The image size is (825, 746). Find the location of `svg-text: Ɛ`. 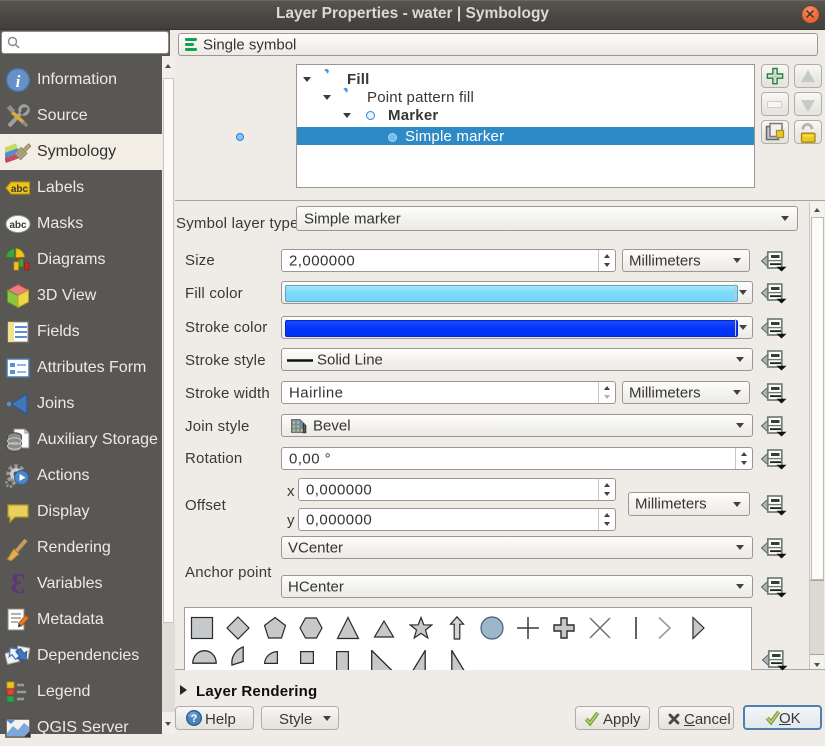

svg-text: Ɛ is located at coordinates (18, 584).